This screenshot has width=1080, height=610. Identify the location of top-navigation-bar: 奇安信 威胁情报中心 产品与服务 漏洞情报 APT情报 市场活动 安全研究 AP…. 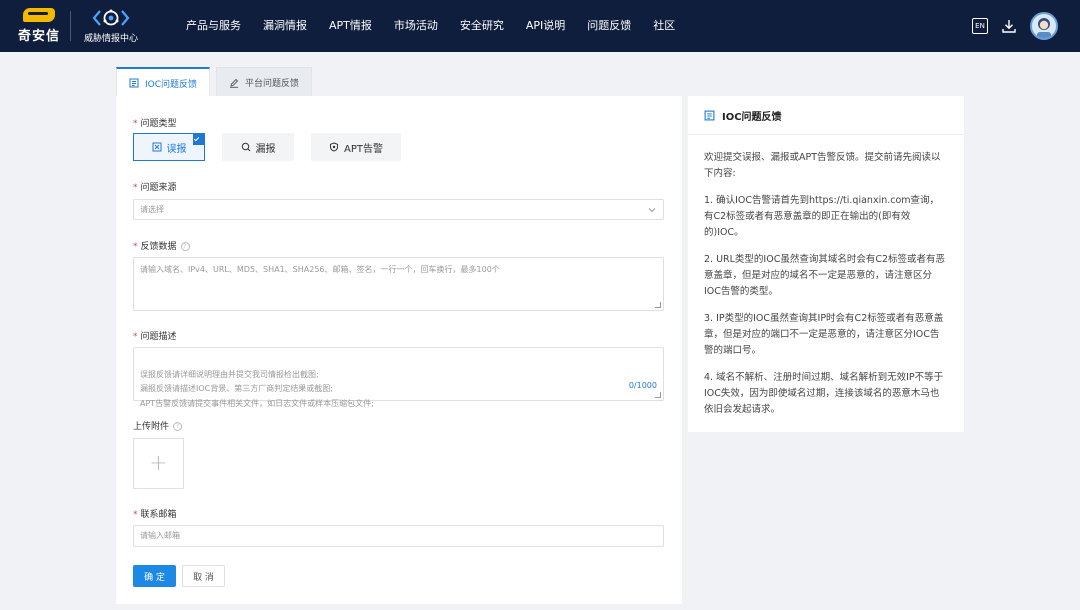
(540, 26).